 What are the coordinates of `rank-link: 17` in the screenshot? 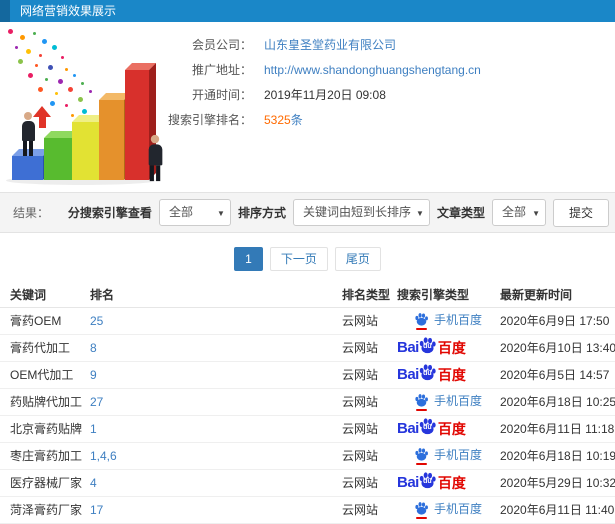 It's located at (96, 510).